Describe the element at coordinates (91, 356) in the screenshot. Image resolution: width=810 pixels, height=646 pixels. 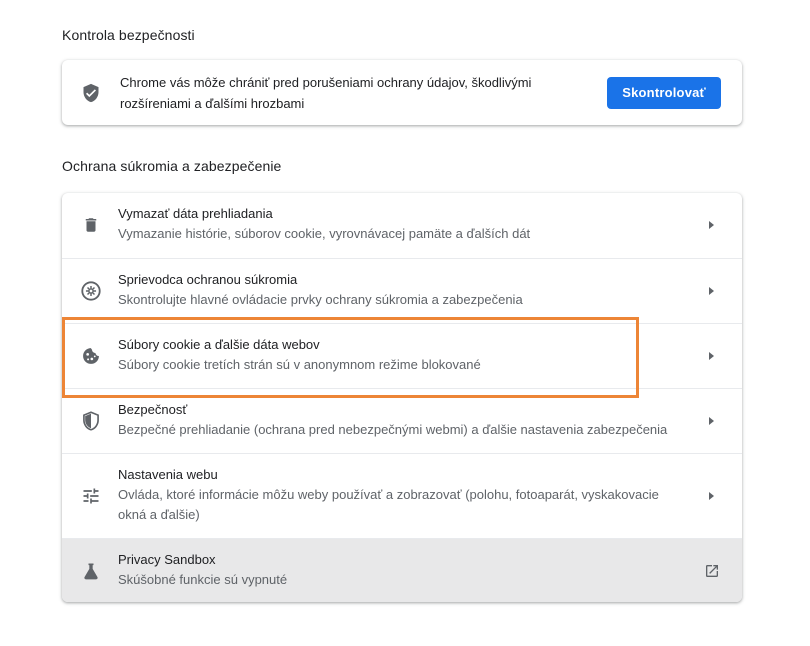
I see `cookie-icon` at that location.